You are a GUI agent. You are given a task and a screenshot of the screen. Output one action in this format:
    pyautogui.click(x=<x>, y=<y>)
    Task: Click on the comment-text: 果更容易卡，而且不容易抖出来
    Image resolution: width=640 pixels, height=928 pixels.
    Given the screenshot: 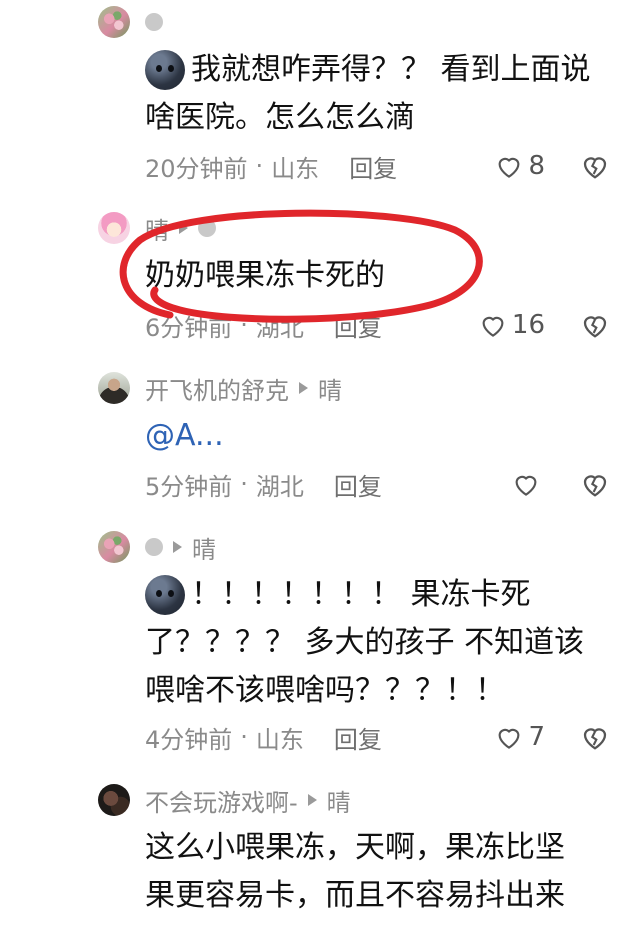 What is the action you would take?
    pyautogui.click(x=355, y=895)
    